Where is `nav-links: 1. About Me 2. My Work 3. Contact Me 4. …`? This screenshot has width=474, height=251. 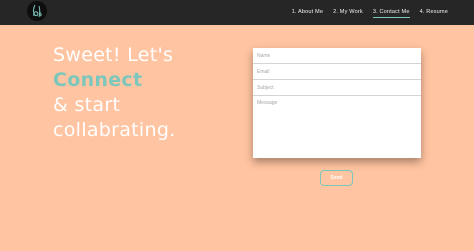
nav-links: 1. About Me 2. My Work 3. Contact Me 4. … is located at coordinates (370, 13).